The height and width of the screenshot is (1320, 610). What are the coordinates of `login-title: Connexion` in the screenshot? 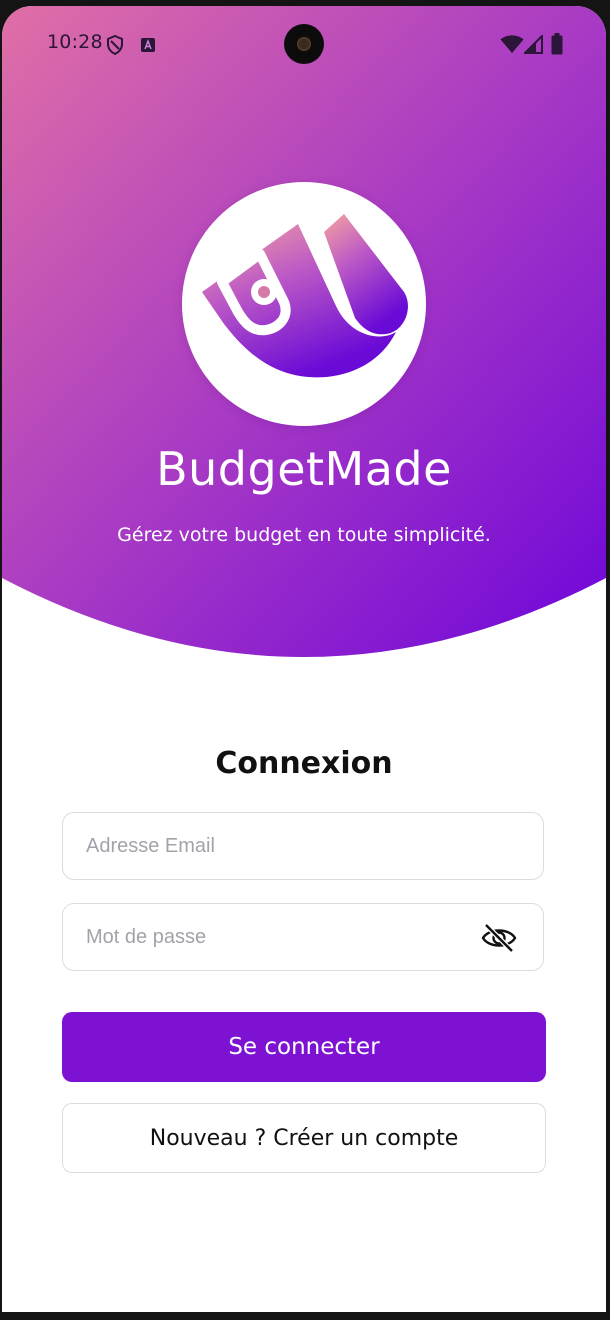 It's located at (304, 763).